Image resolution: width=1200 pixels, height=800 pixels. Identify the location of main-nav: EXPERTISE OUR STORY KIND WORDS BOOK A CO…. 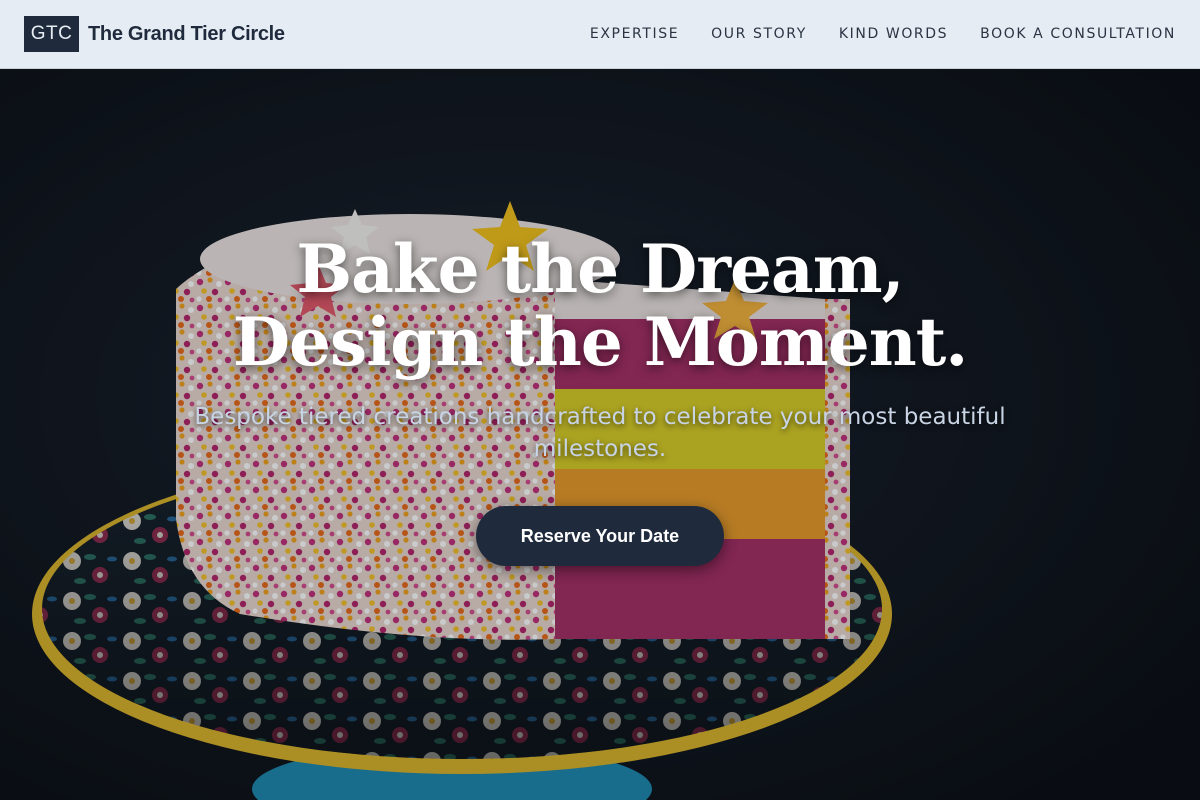
(883, 34).